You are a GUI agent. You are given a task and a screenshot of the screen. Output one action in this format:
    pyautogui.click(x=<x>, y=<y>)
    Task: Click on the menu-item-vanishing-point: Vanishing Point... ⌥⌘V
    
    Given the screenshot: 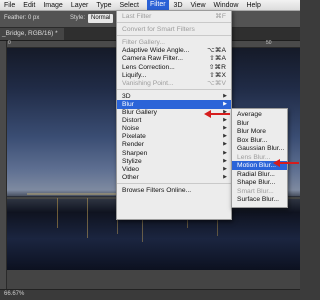 What is the action you would take?
    pyautogui.click(x=174, y=83)
    